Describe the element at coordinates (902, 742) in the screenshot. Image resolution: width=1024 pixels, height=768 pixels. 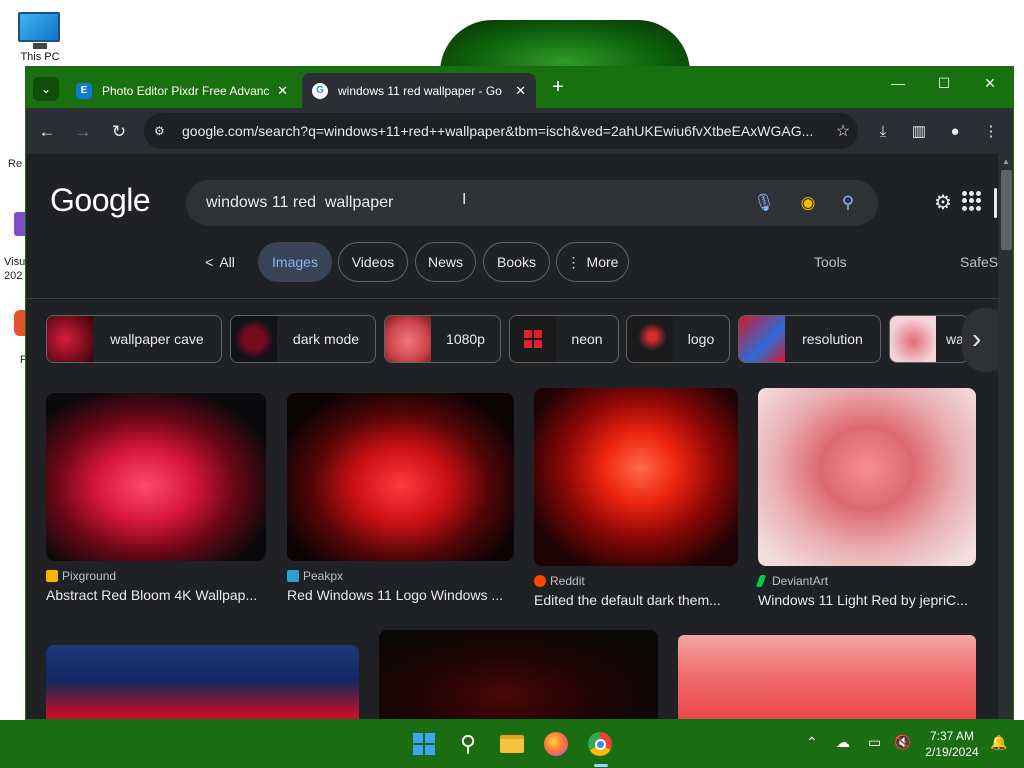
I see `volume-muted-icon: 🔇` at that location.